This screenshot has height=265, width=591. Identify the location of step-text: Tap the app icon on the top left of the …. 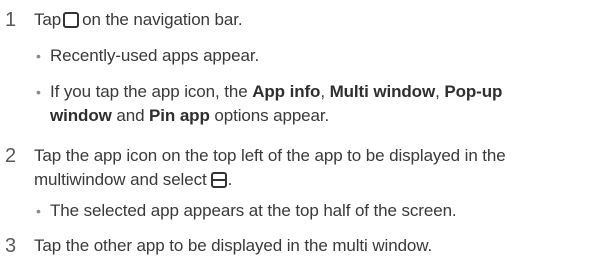
(270, 155).